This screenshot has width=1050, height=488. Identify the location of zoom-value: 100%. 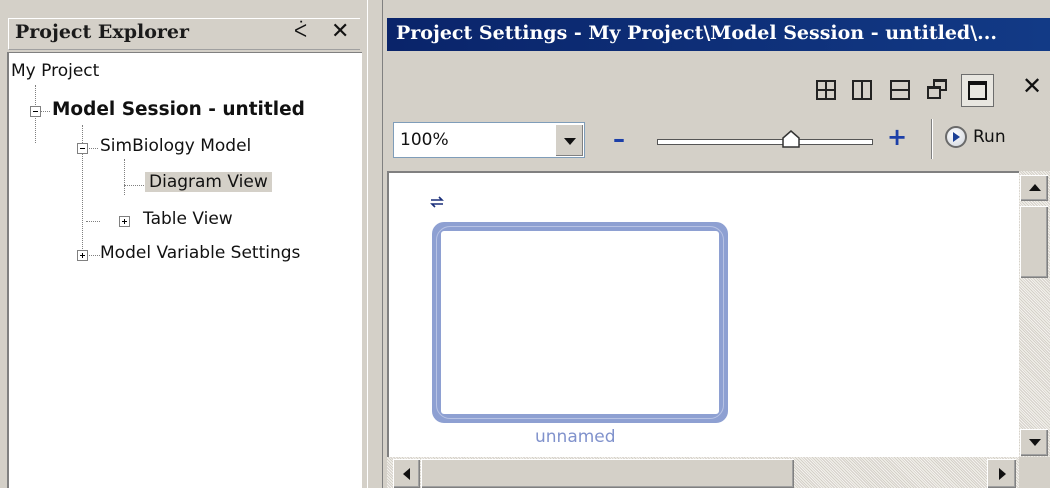
(424, 140).